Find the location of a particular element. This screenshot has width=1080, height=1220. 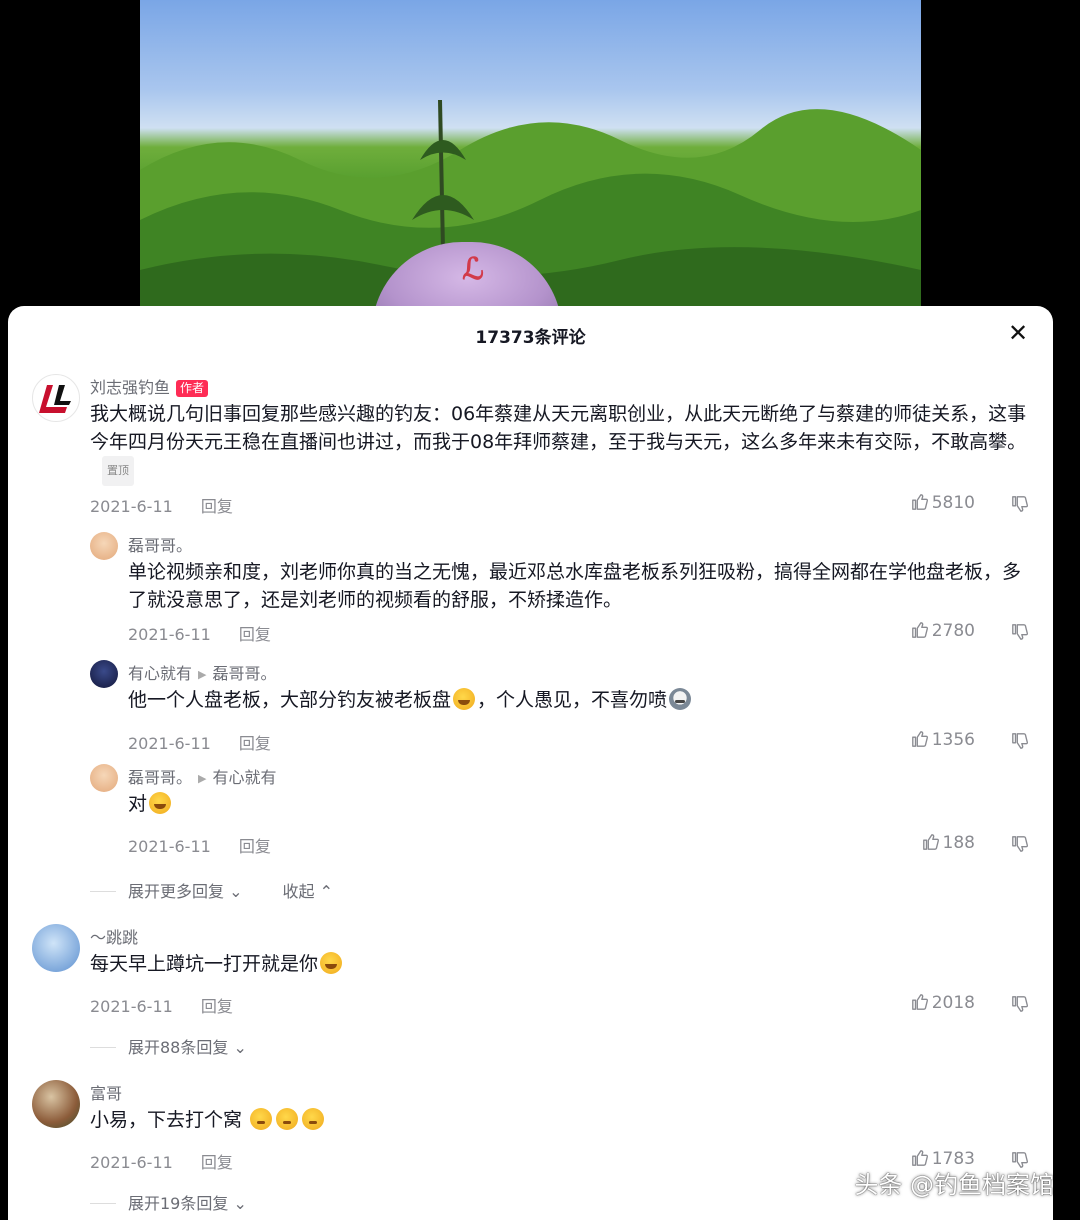

author-logo-icon is located at coordinates (55, 399).